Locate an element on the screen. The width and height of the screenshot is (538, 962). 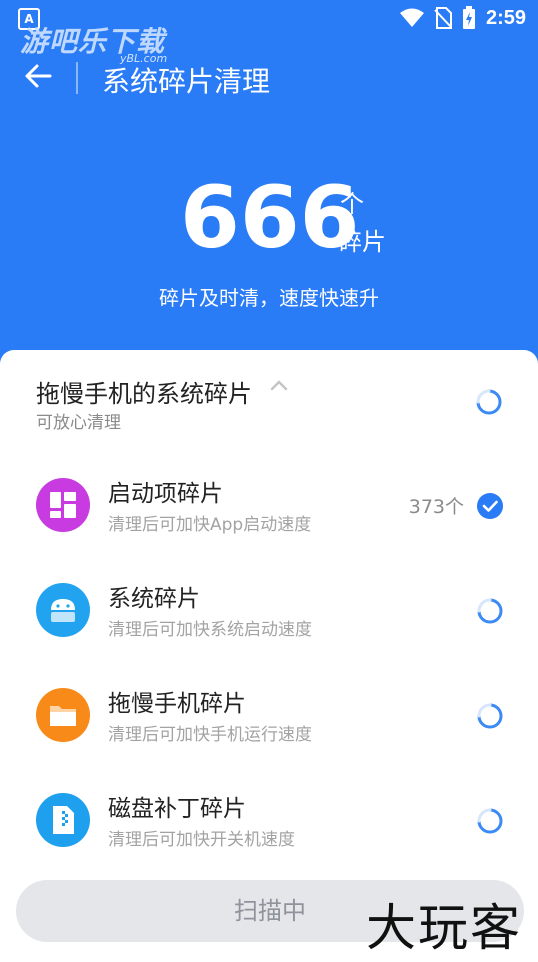
item-subtitle: 清理后可加快开关机速度 is located at coordinates (201, 840).